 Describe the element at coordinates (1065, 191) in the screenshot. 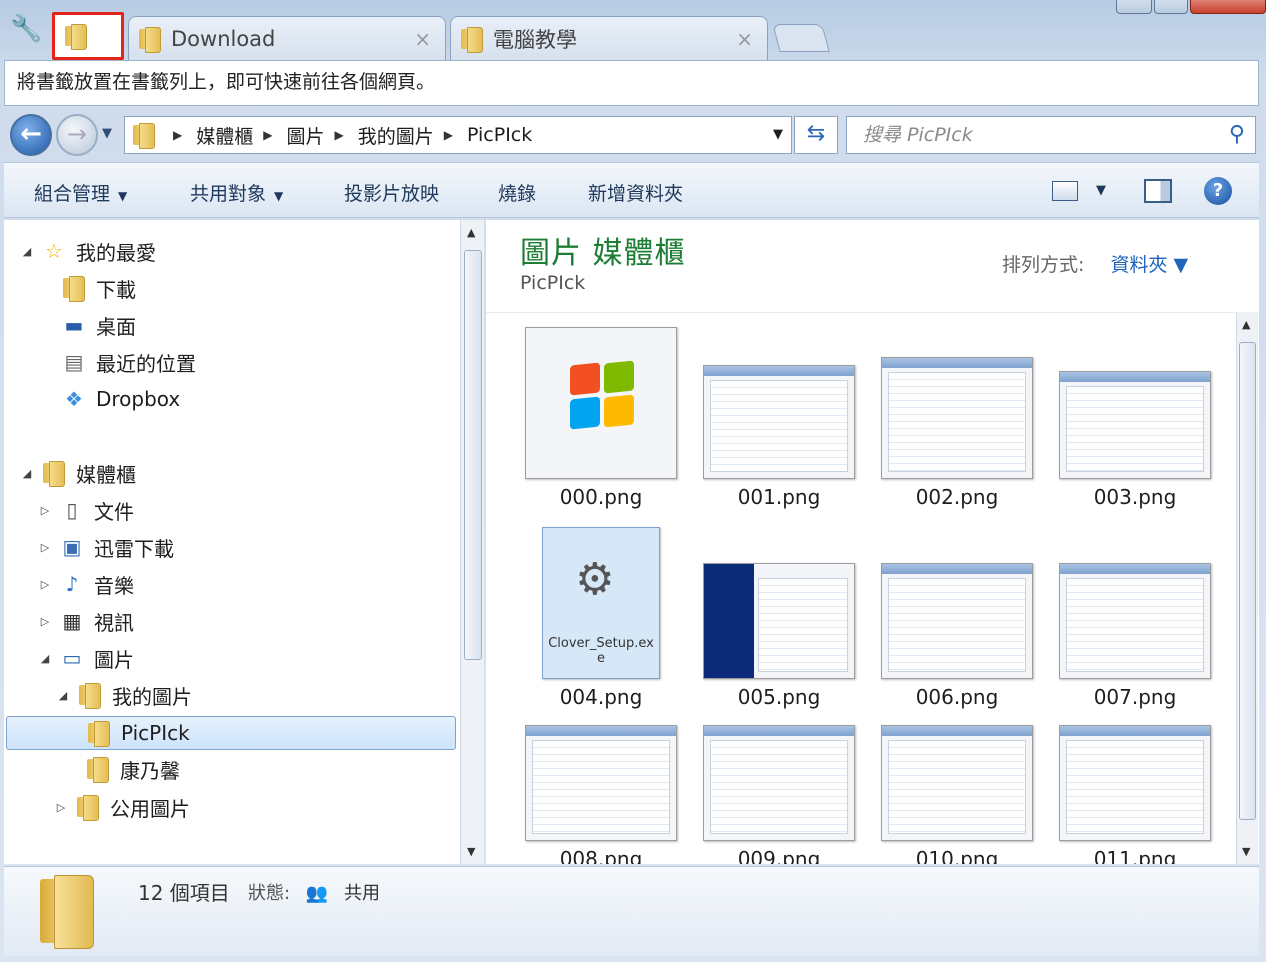

I see `change-view-icon` at that location.